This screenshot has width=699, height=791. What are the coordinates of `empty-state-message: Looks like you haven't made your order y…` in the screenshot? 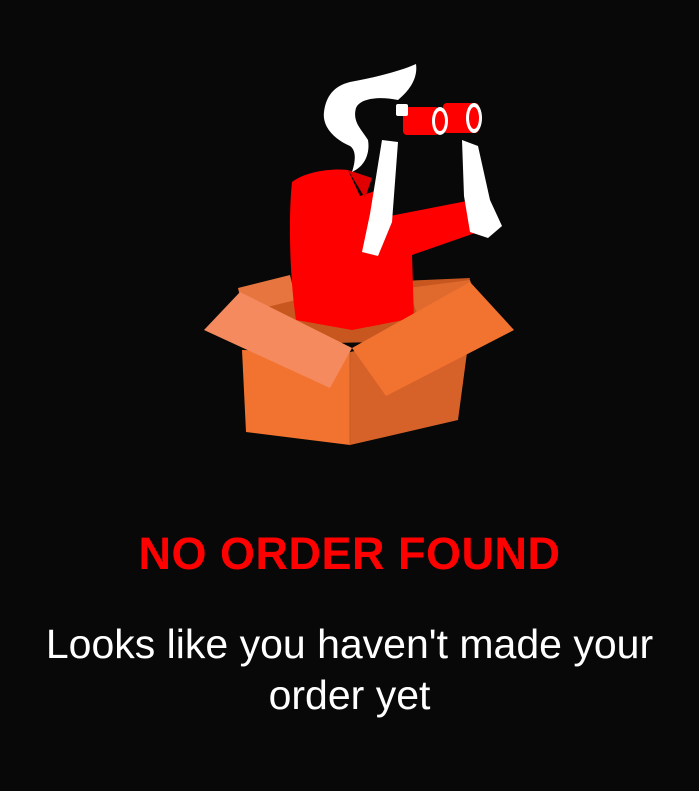 It's located at (349, 669).